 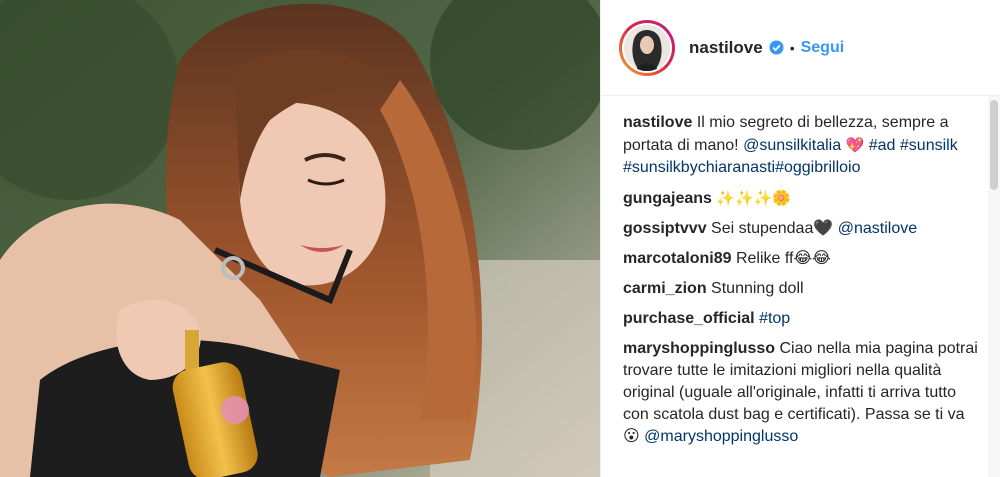 What do you see at coordinates (882, 145) in the screenshot?
I see `hashtag-ad: #ad` at bounding box center [882, 145].